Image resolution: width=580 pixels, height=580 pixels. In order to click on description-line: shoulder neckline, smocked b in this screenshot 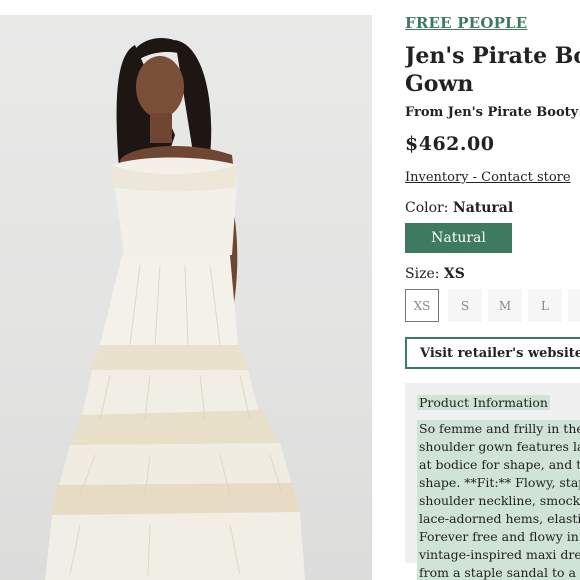, I will do `click(498, 501)`.